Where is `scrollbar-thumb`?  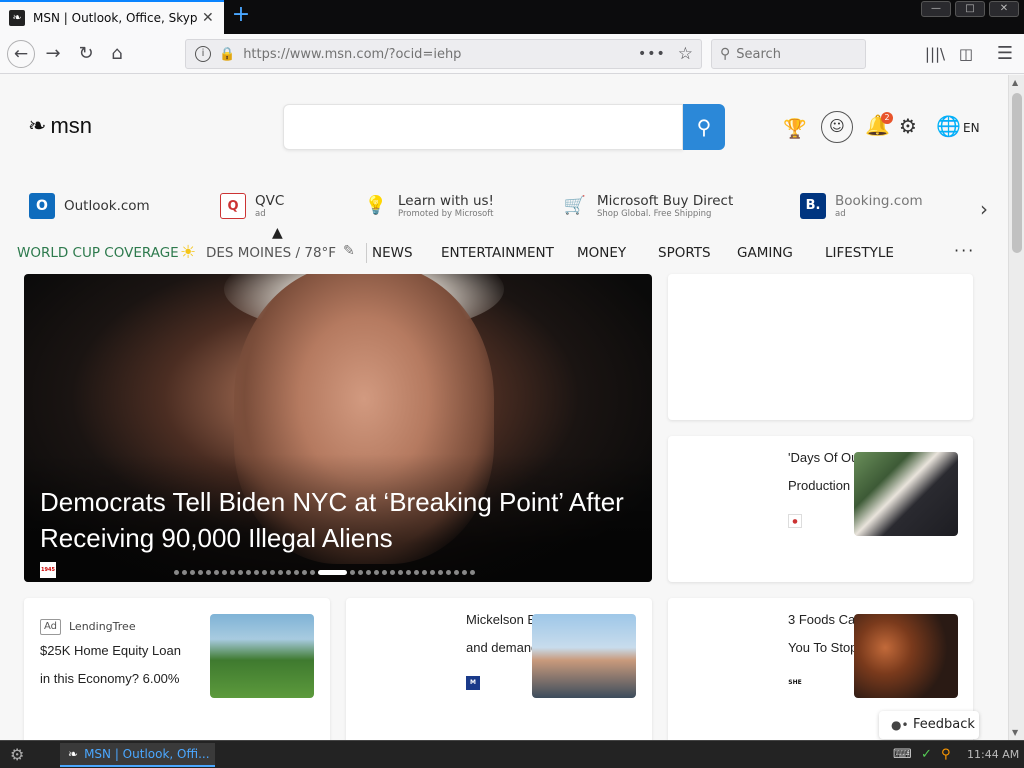 scrollbar-thumb is located at coordinates (1017, 173).